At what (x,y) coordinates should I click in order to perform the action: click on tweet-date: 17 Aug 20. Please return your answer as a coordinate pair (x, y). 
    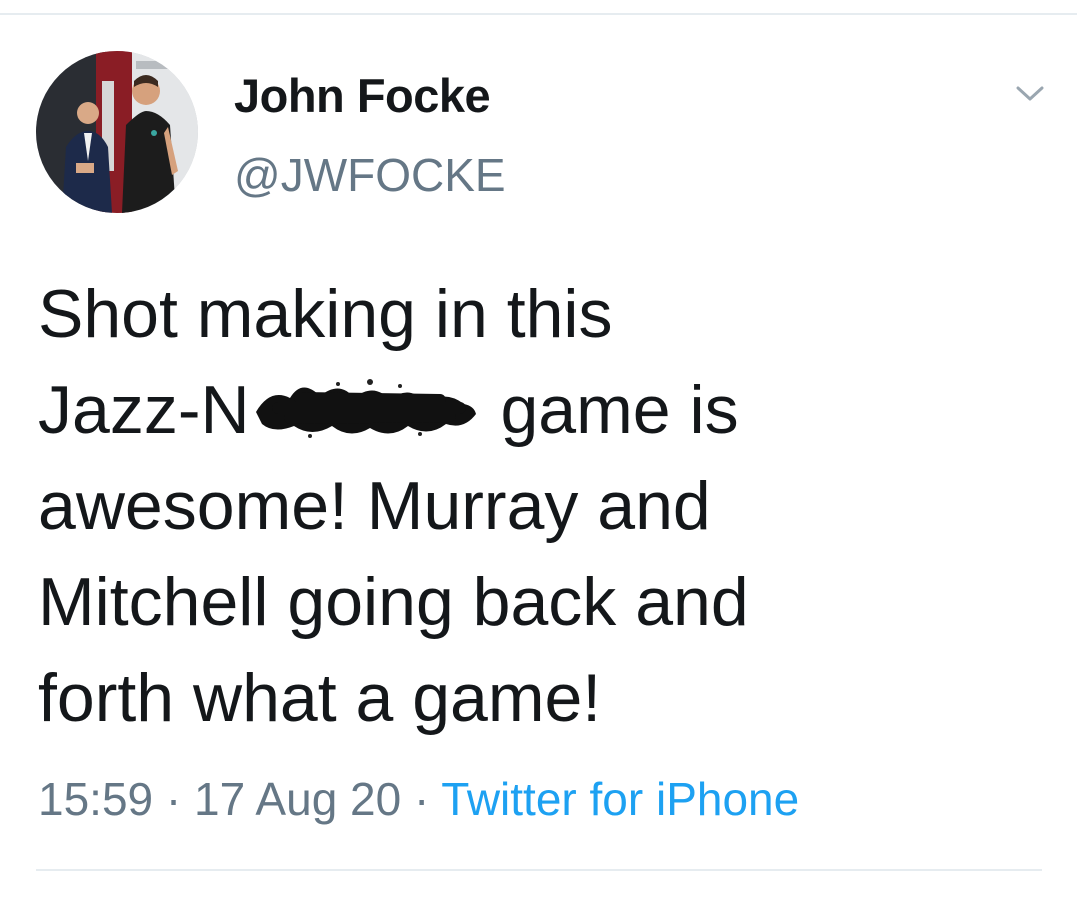
    Looking at the image, I should click on (297, 799).